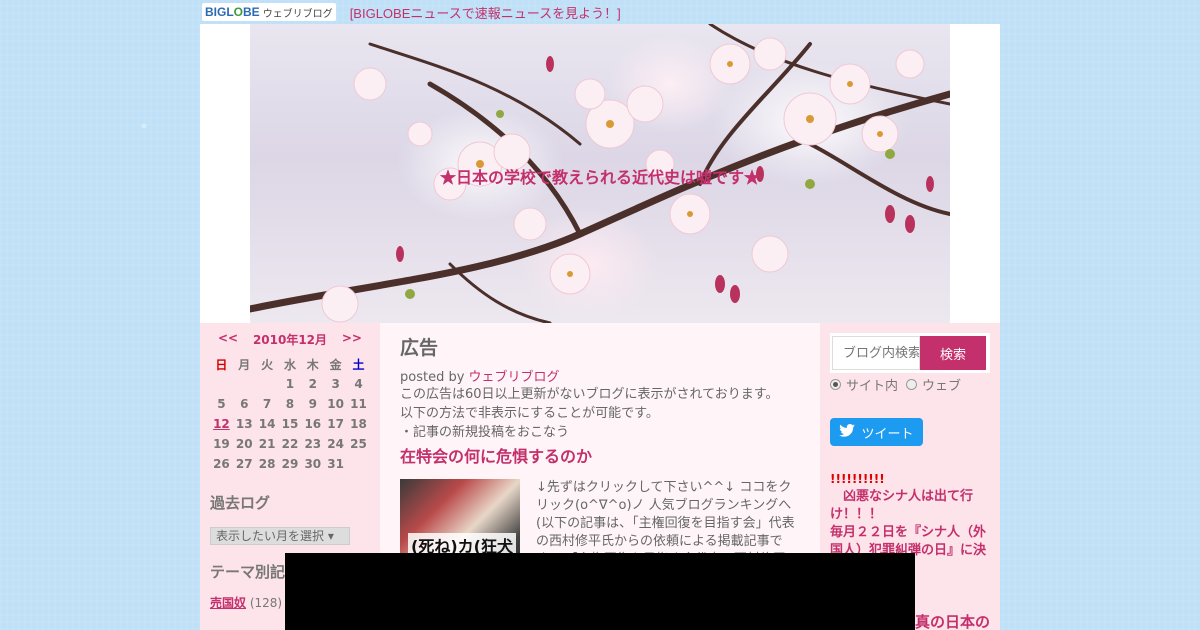  What do you see at coordinates (280, 536) in the screenshot?
I see `archive-month-select: 表示したい月を選択 ▾` at bounding box center [280, 536].